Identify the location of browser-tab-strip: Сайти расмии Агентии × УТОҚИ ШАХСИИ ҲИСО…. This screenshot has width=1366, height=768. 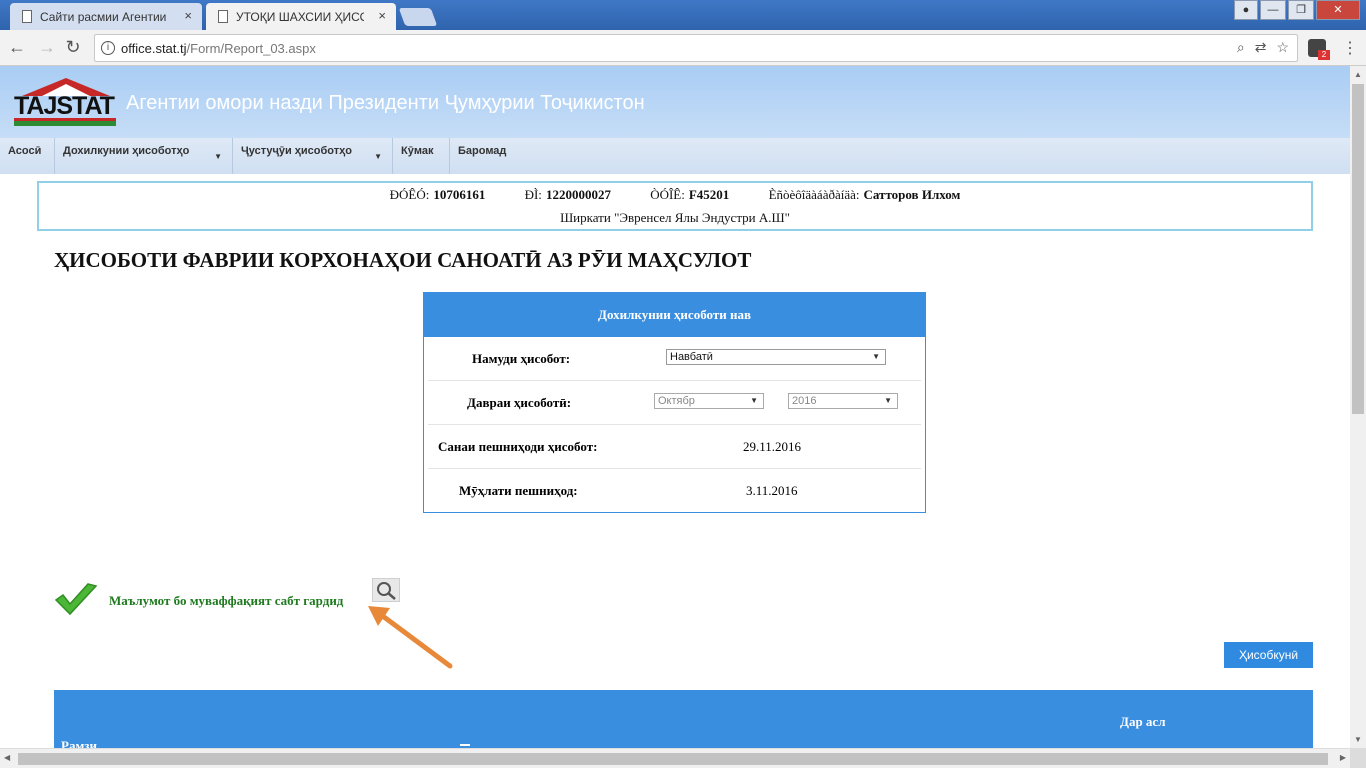
(683, 15).